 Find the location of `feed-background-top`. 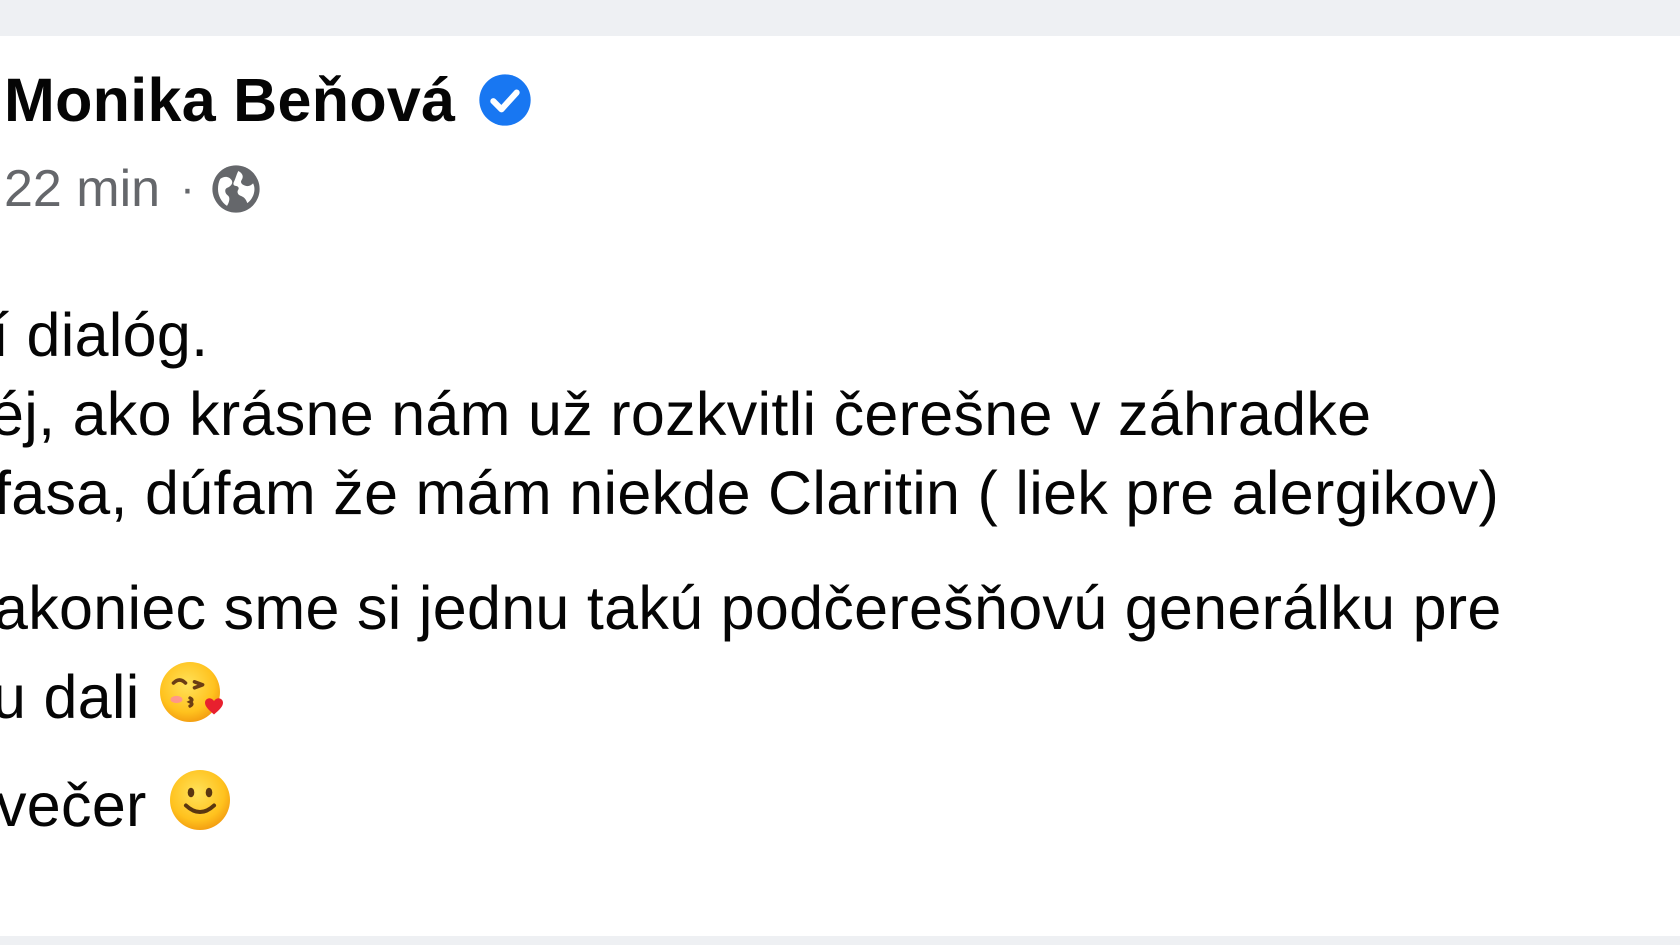

feed-background-top is located at coordinates (840, 18).